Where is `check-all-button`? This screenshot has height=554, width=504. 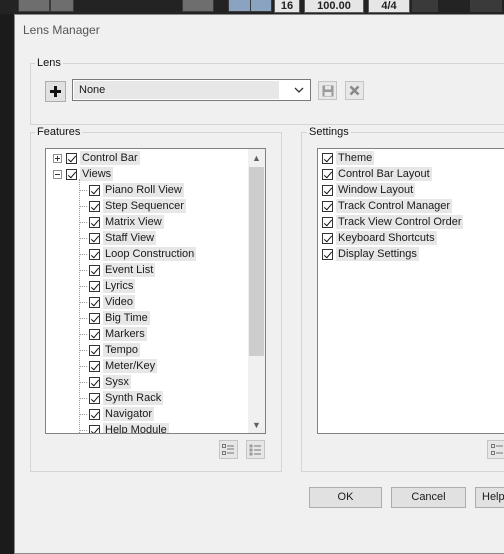
check-all-button is located at coordinates (228, 449).